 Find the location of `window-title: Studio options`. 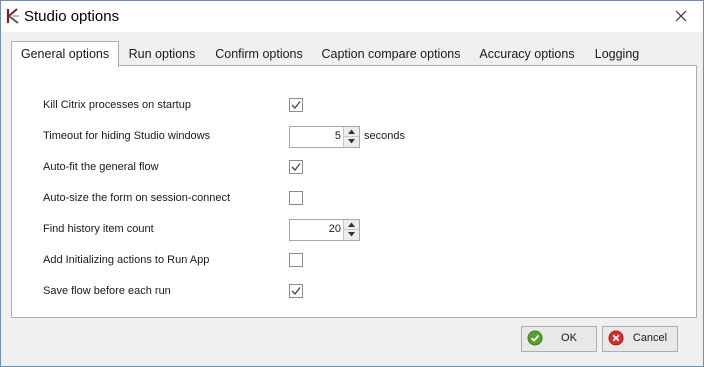

window-title: Studio options is located at coordinates (72, 16).